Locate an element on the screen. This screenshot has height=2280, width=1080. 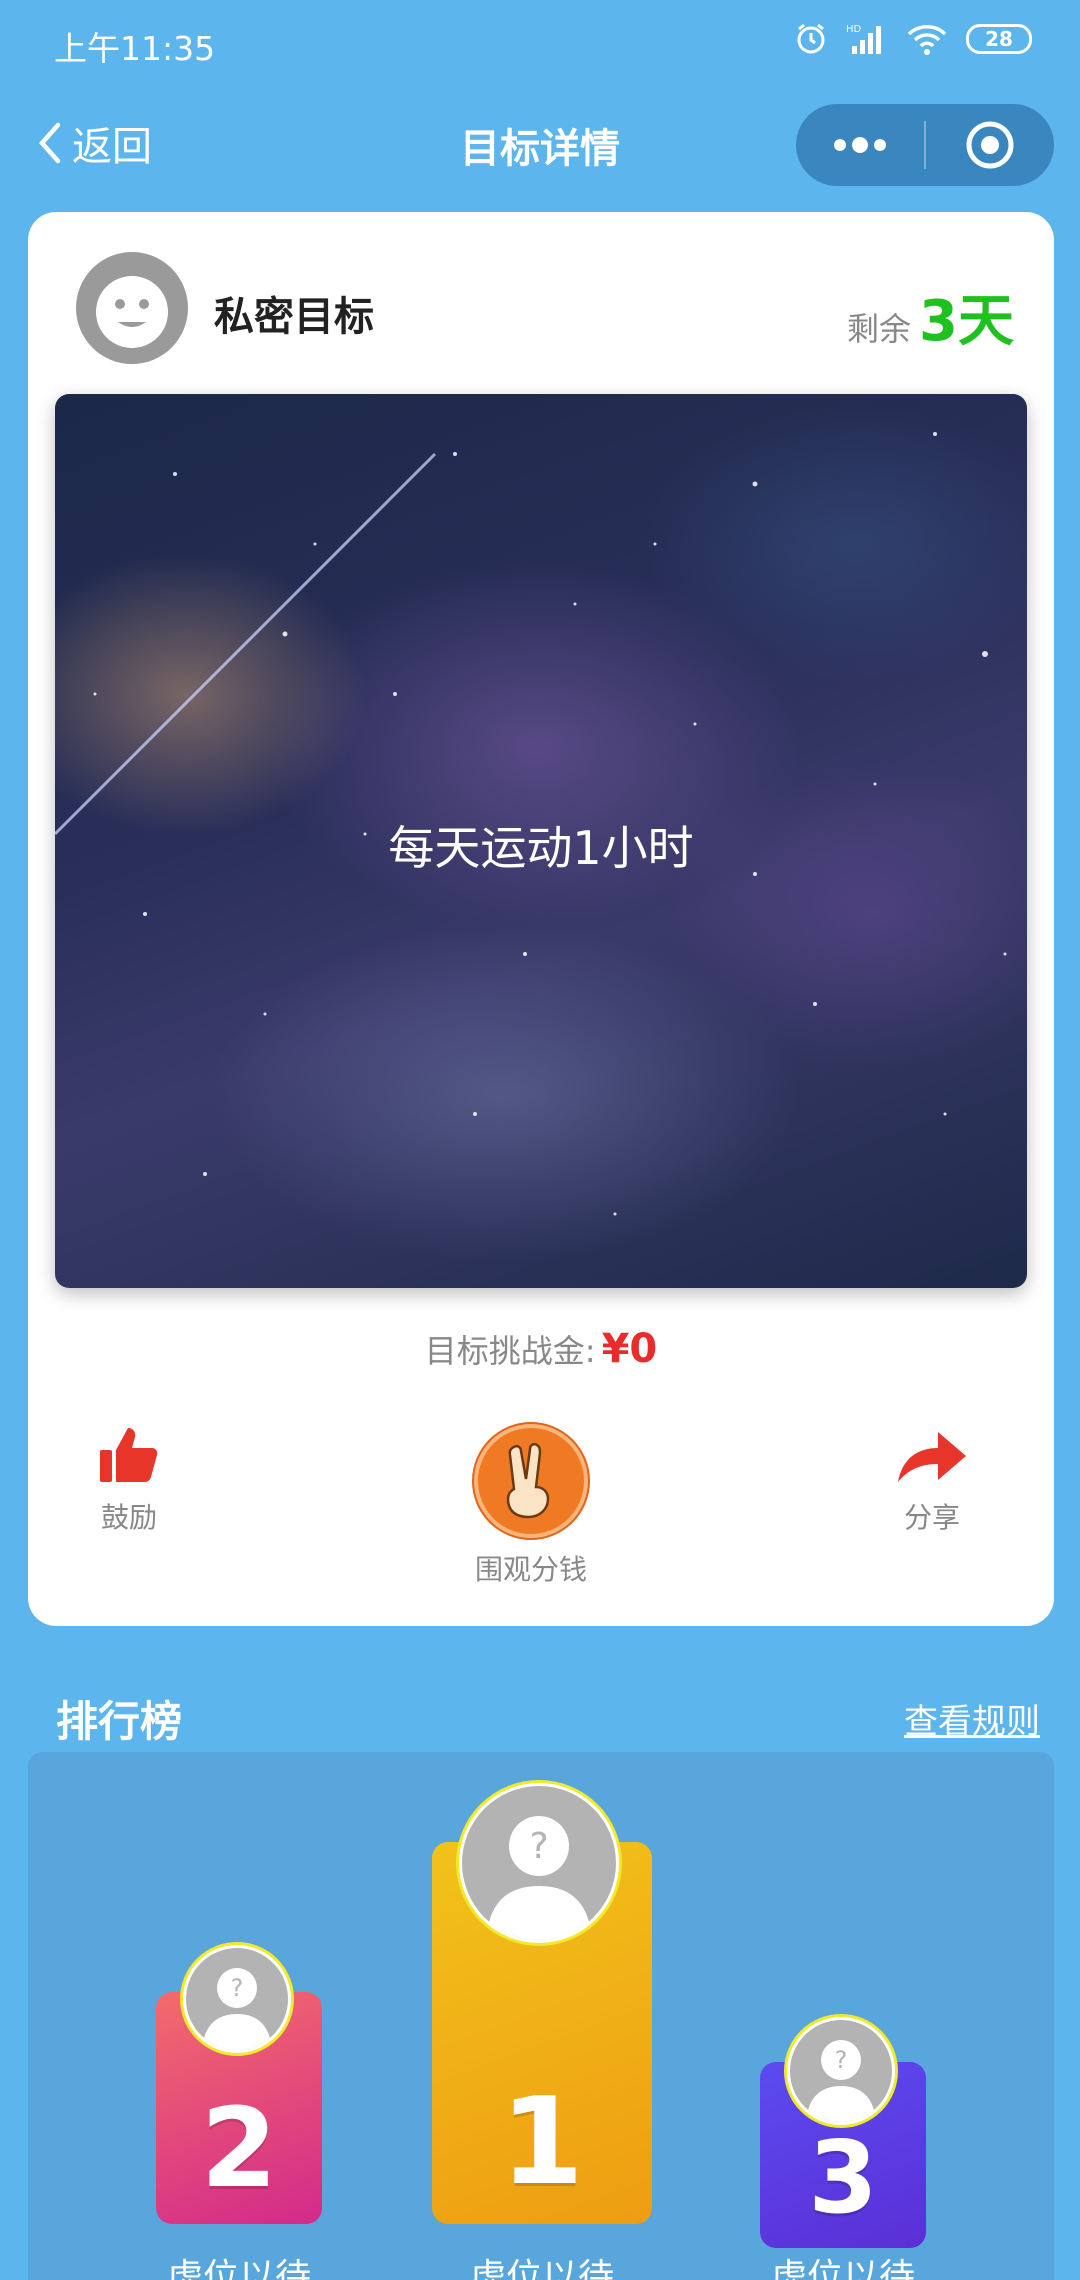
encourage-label: 鼓励 is located at coordinates (128, 1517).